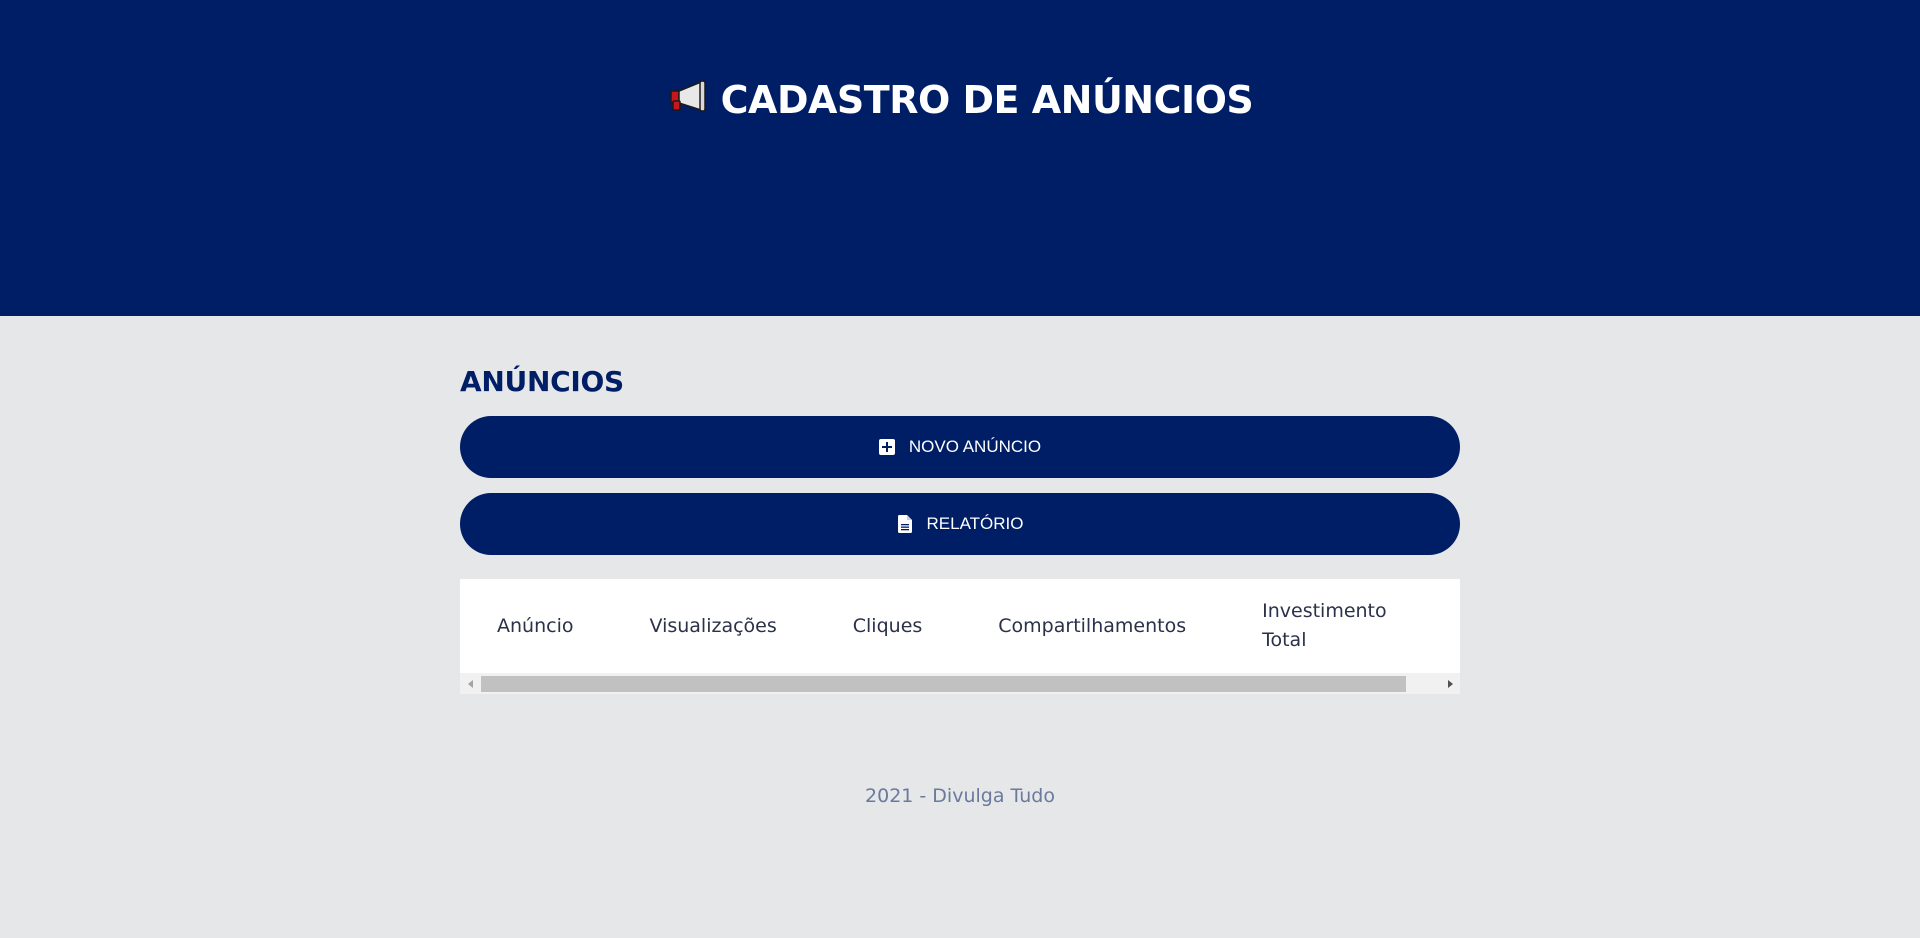  Describe the element at coordinates (689, 100) in the screenshot. I see `megaphone-icon` at that location.